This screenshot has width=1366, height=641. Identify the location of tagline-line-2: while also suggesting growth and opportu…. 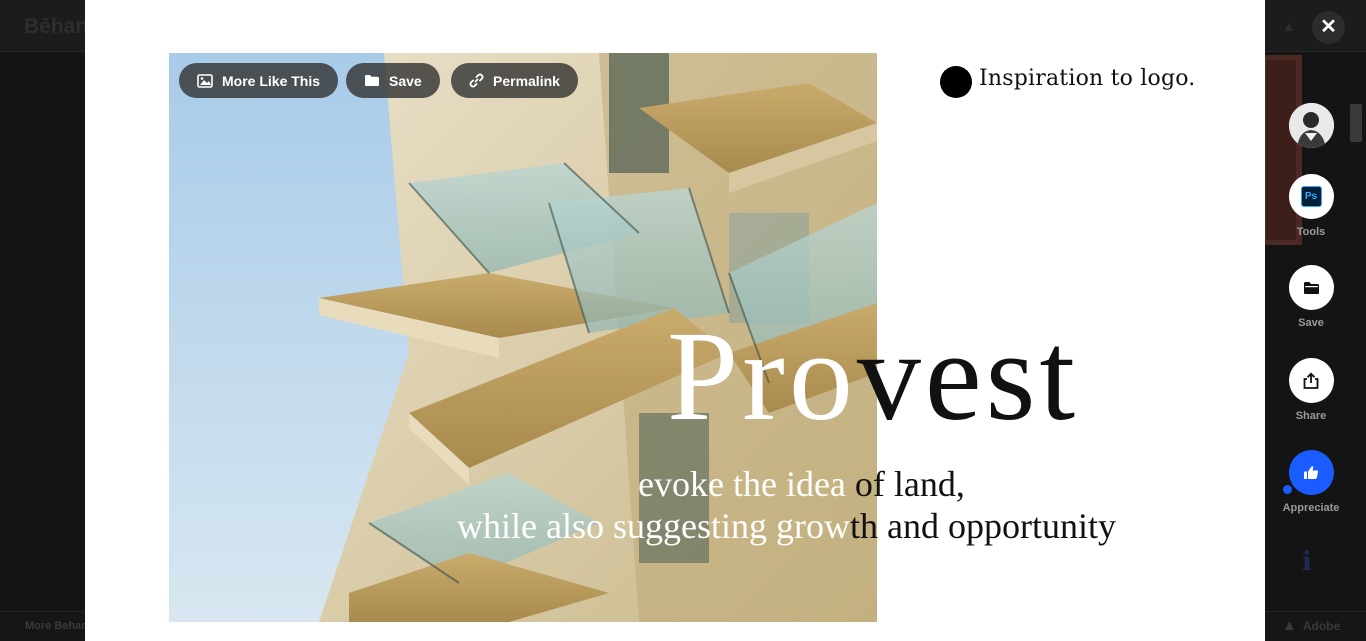
(786, 526).